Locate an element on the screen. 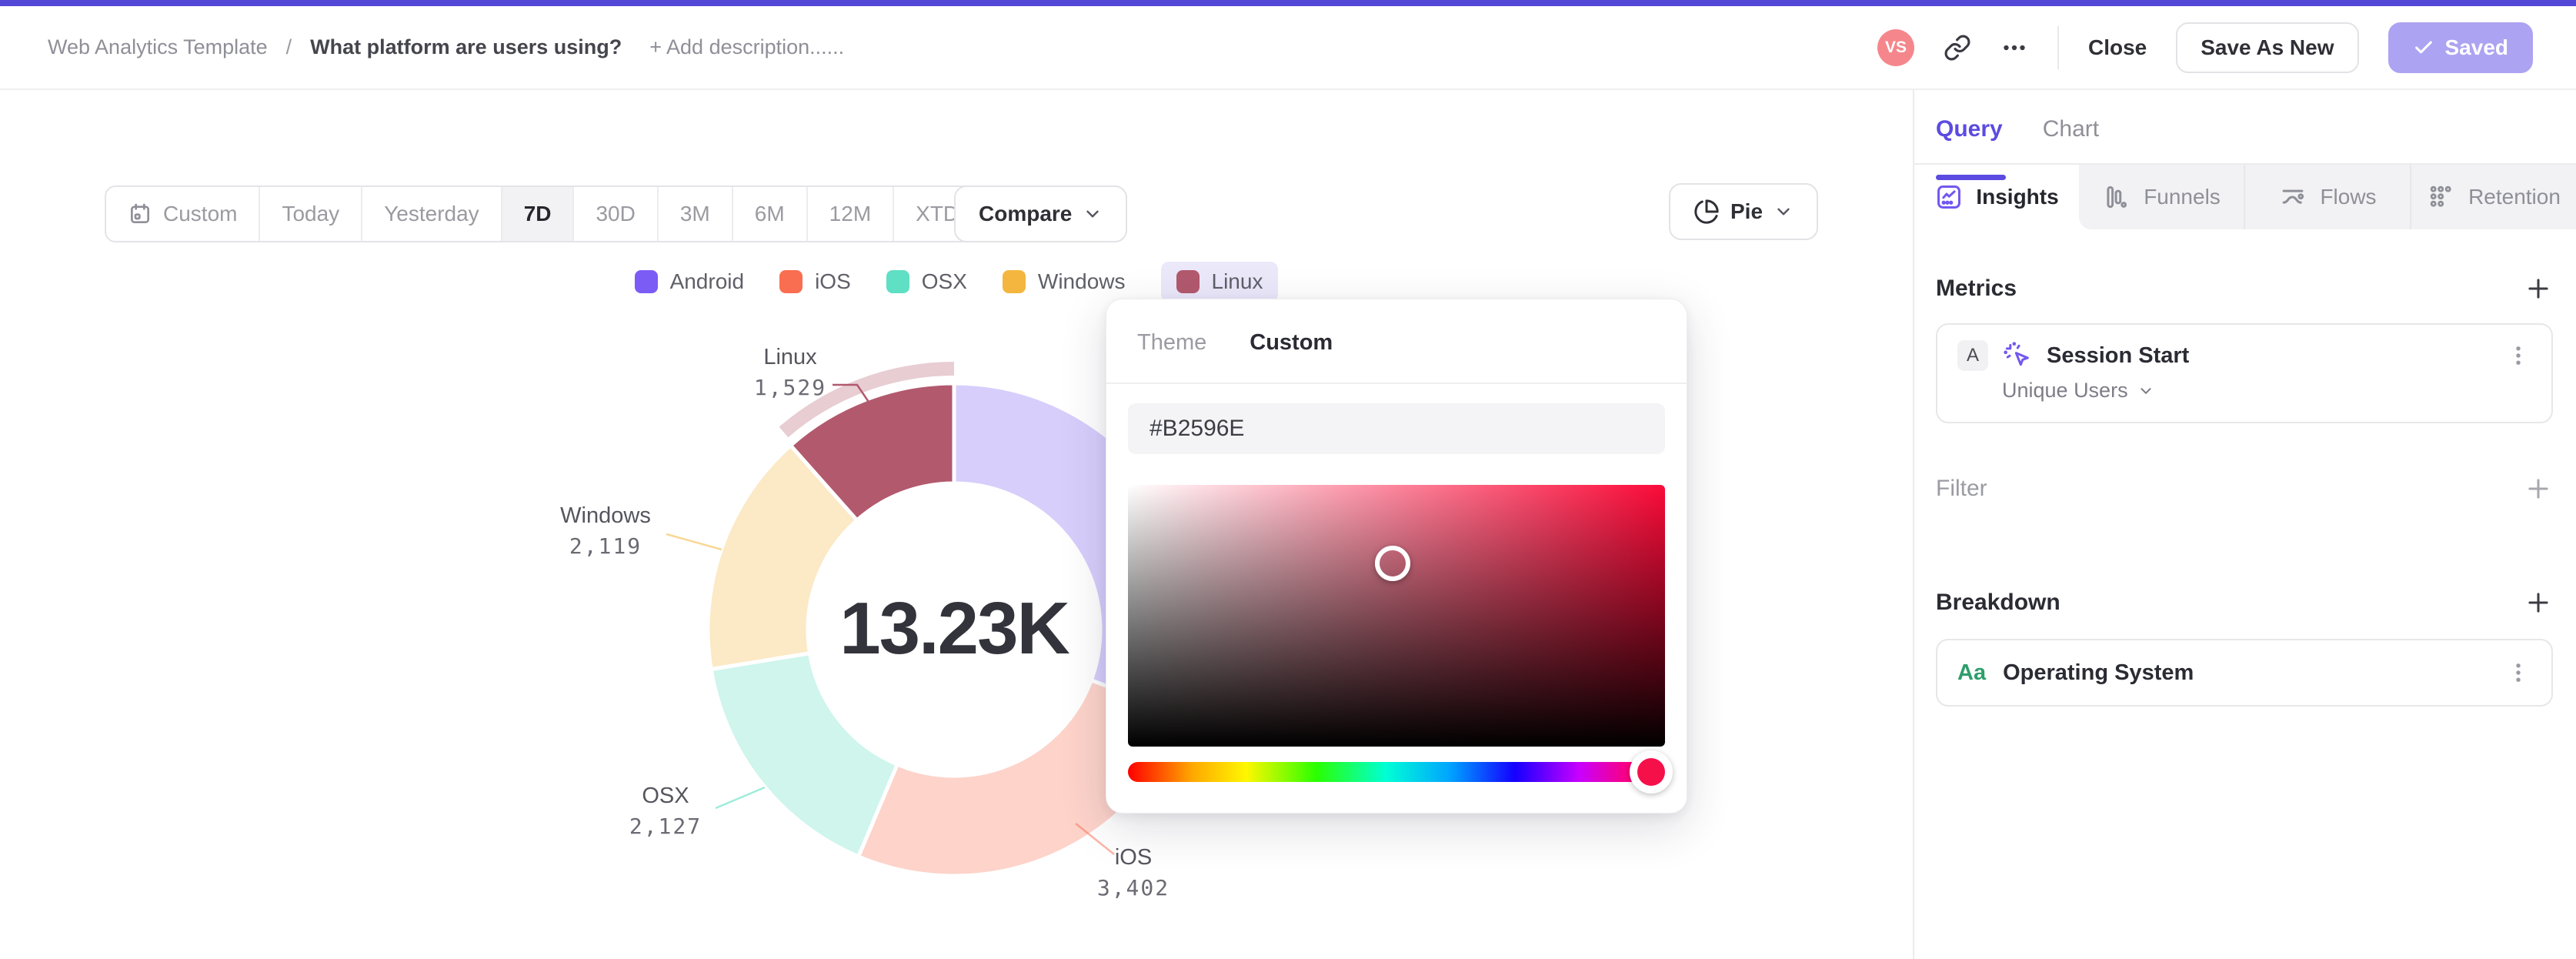 The height and width of the screenshot is (959, 2576). compare-label: Compare is located at coordinates (1026, 214).